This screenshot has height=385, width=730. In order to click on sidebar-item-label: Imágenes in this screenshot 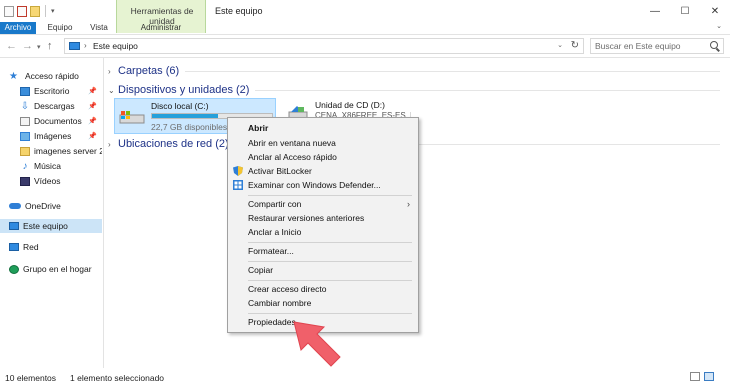, I will do `click(53, 136)`.